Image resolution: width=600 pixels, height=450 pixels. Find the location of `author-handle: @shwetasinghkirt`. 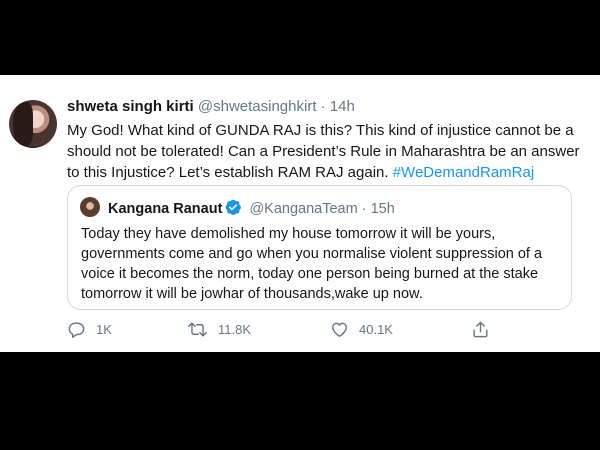

author-handle: @shwetasinghkirt is located at coordinates (257, 106).